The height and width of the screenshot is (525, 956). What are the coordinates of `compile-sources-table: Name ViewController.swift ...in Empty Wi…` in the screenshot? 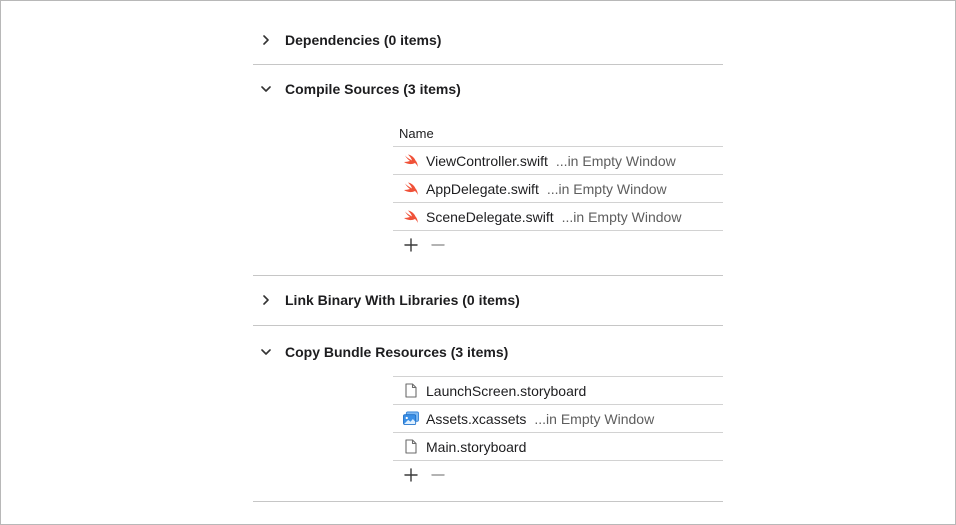 It's located at (558, 189).